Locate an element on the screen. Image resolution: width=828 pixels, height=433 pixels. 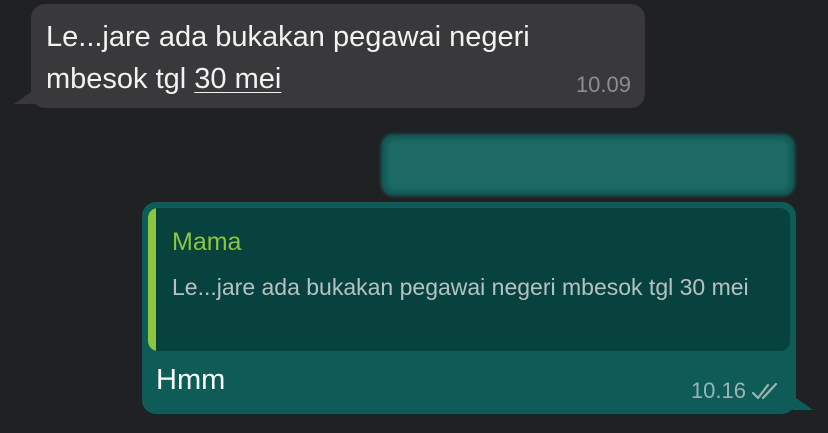
quote-author: Mama is located at coordinates (207, 242).